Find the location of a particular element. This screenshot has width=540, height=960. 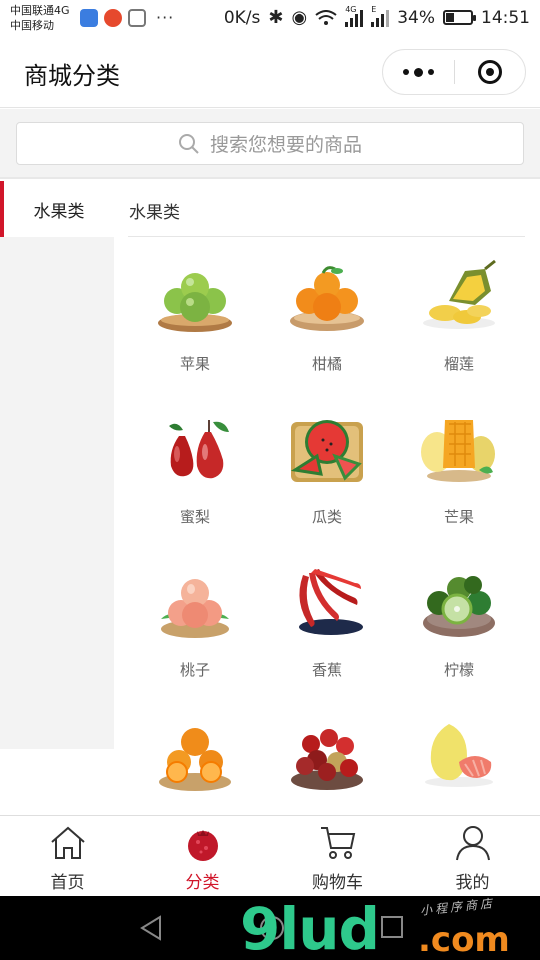

item-label: 榴莲 is located at coordinates (458, 364).